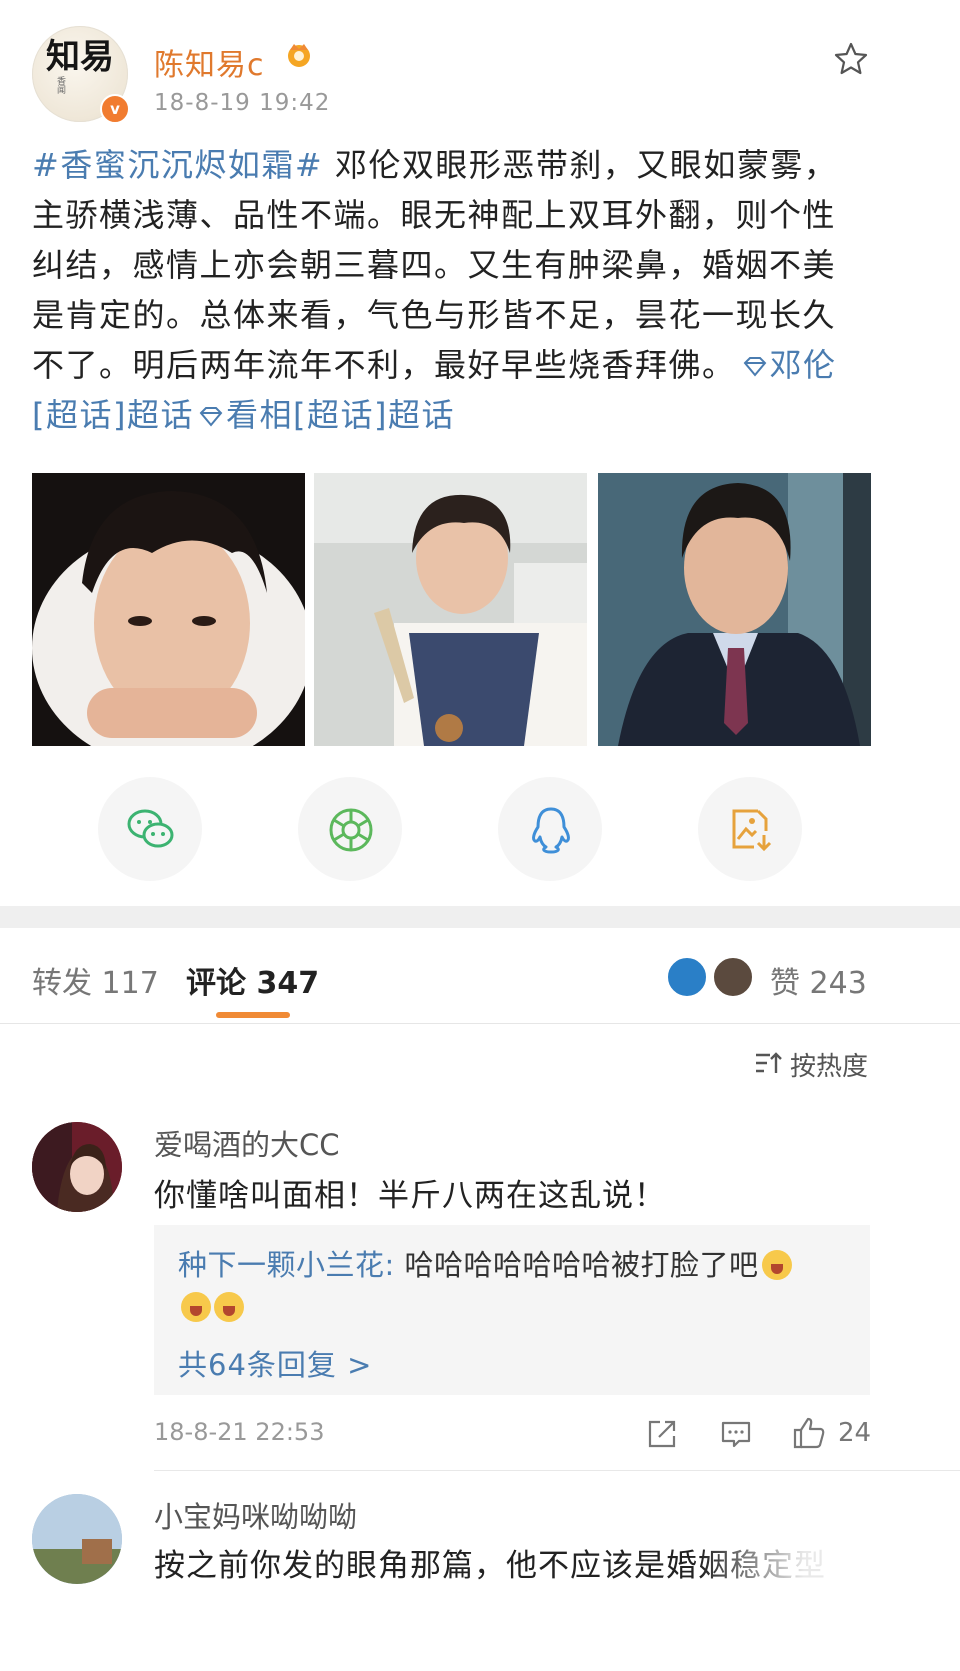 The height and width of the screenshot is (1671, 960). Describe the element at coordinates (209, 62) in the screenshot. I see `author-name: 陈知易c` at that location.